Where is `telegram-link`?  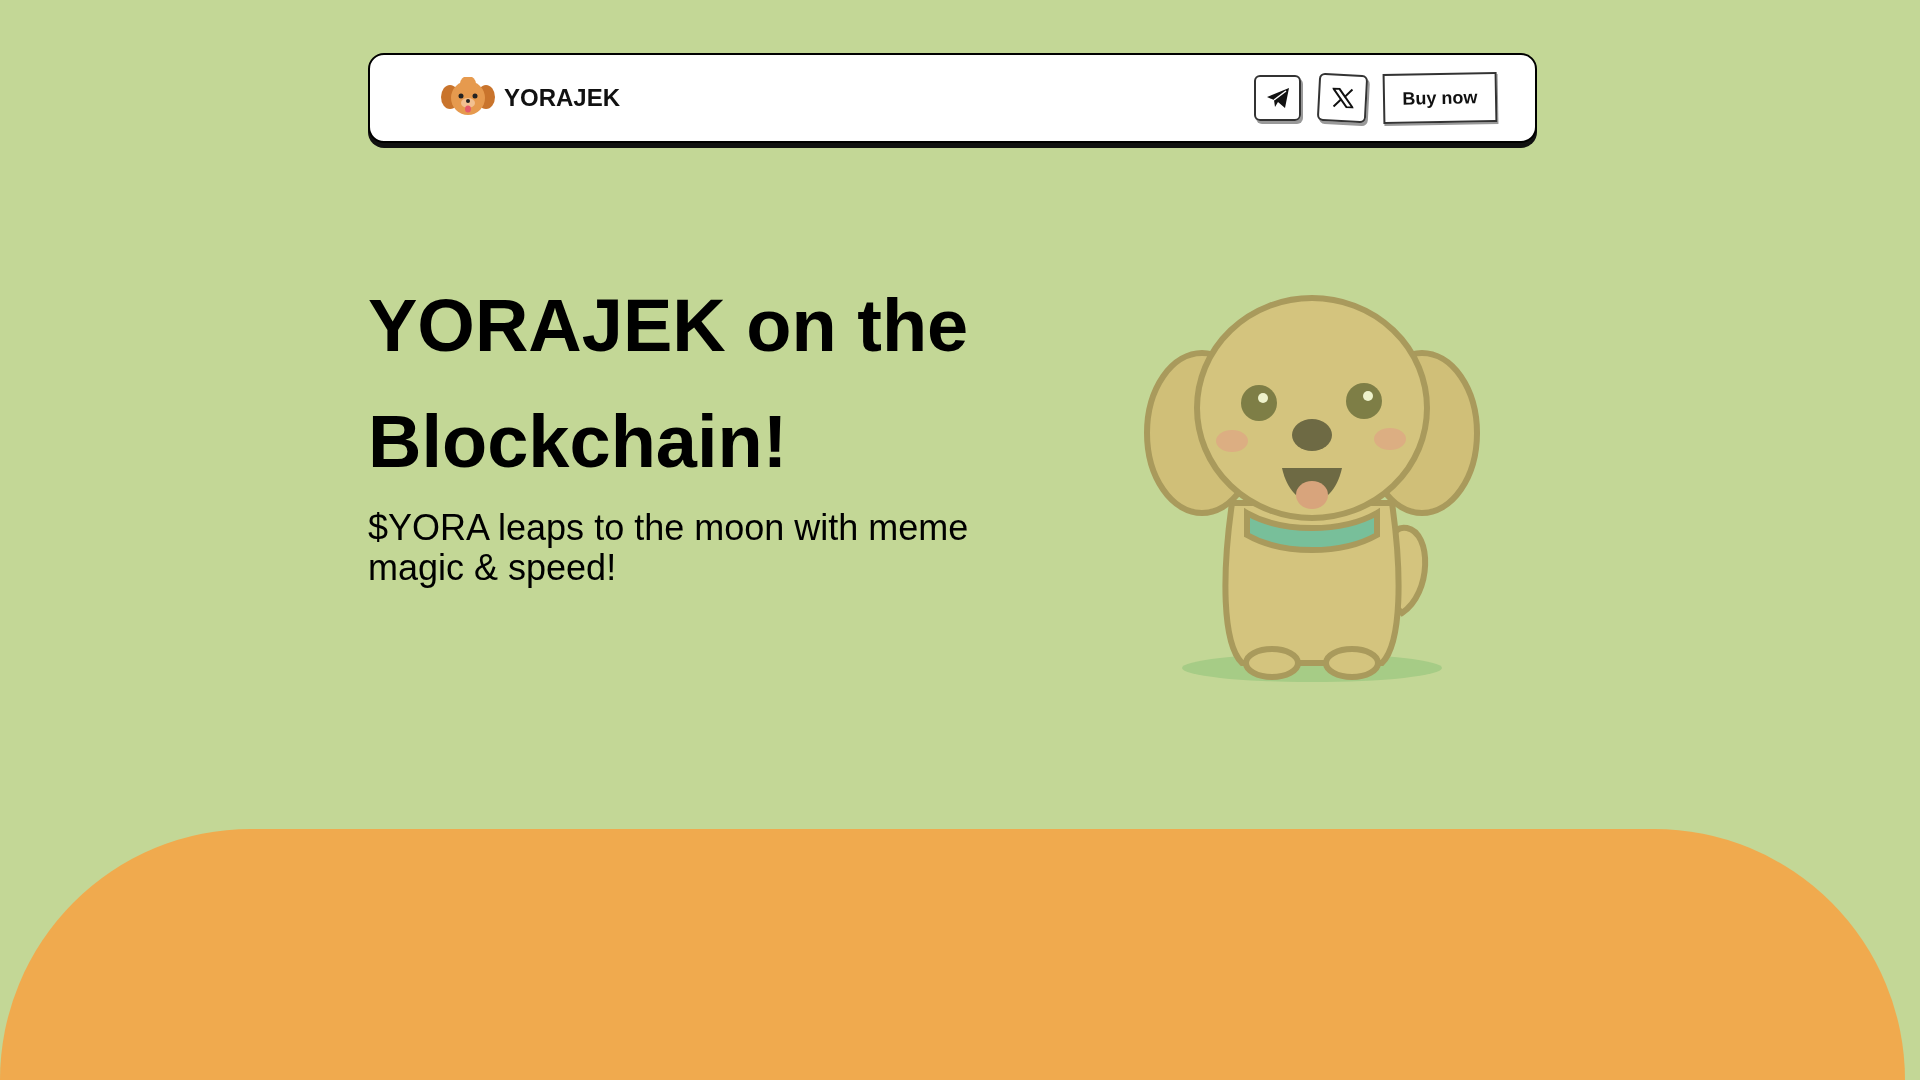 telegram-link is located at coordinates (1277, 98).